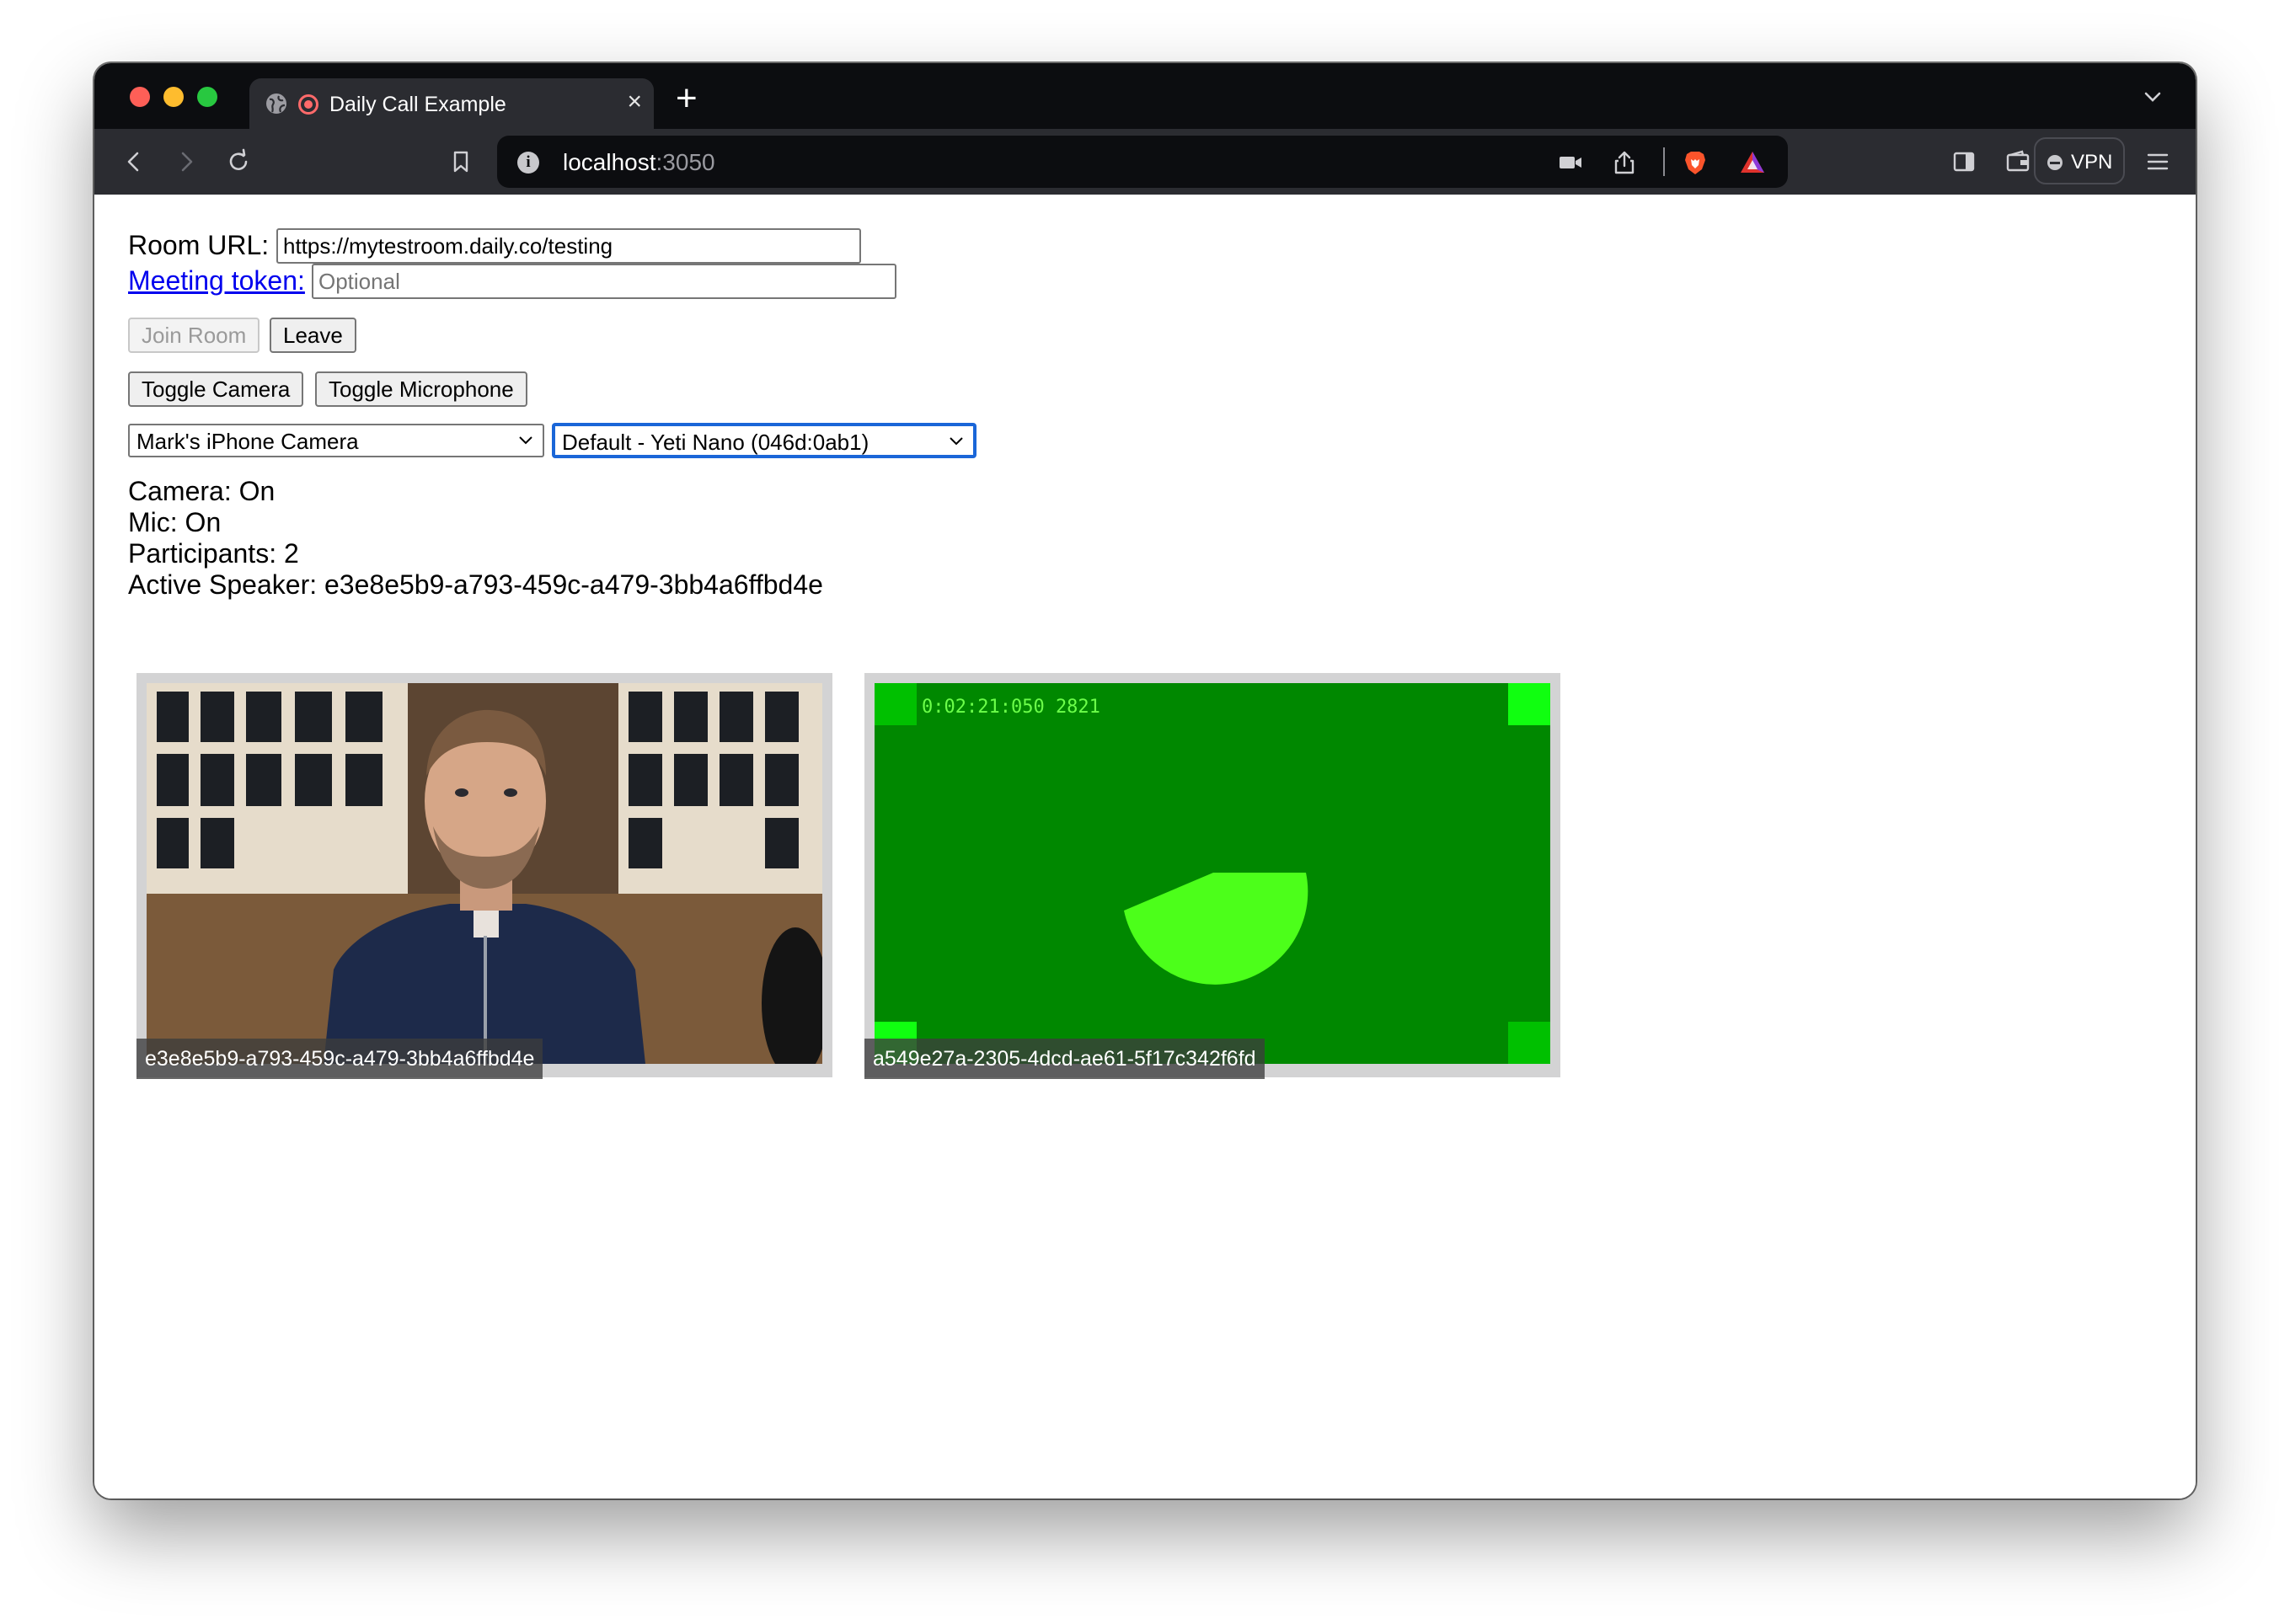 This screenshot has height=1624, width=2290. Describe the element at coordinates (1011, 707) in the screenshot. I see `video-timecode: 0:02:21:050 2821` at that location.